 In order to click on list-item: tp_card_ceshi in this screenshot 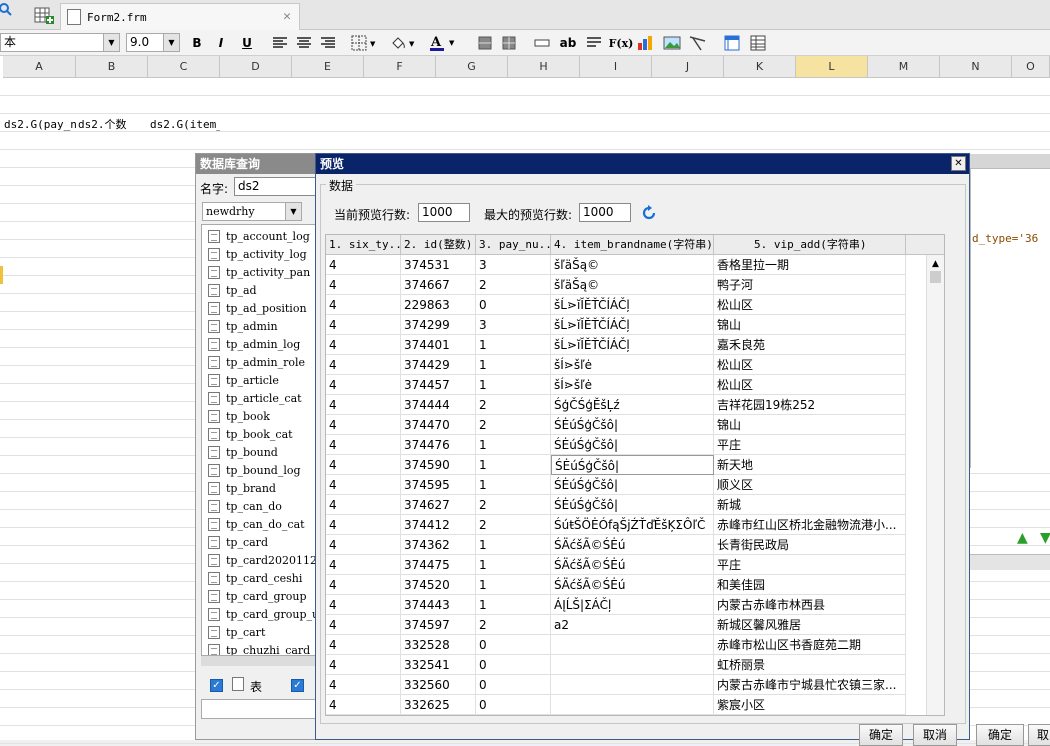, I will do `click(262, 578)`.